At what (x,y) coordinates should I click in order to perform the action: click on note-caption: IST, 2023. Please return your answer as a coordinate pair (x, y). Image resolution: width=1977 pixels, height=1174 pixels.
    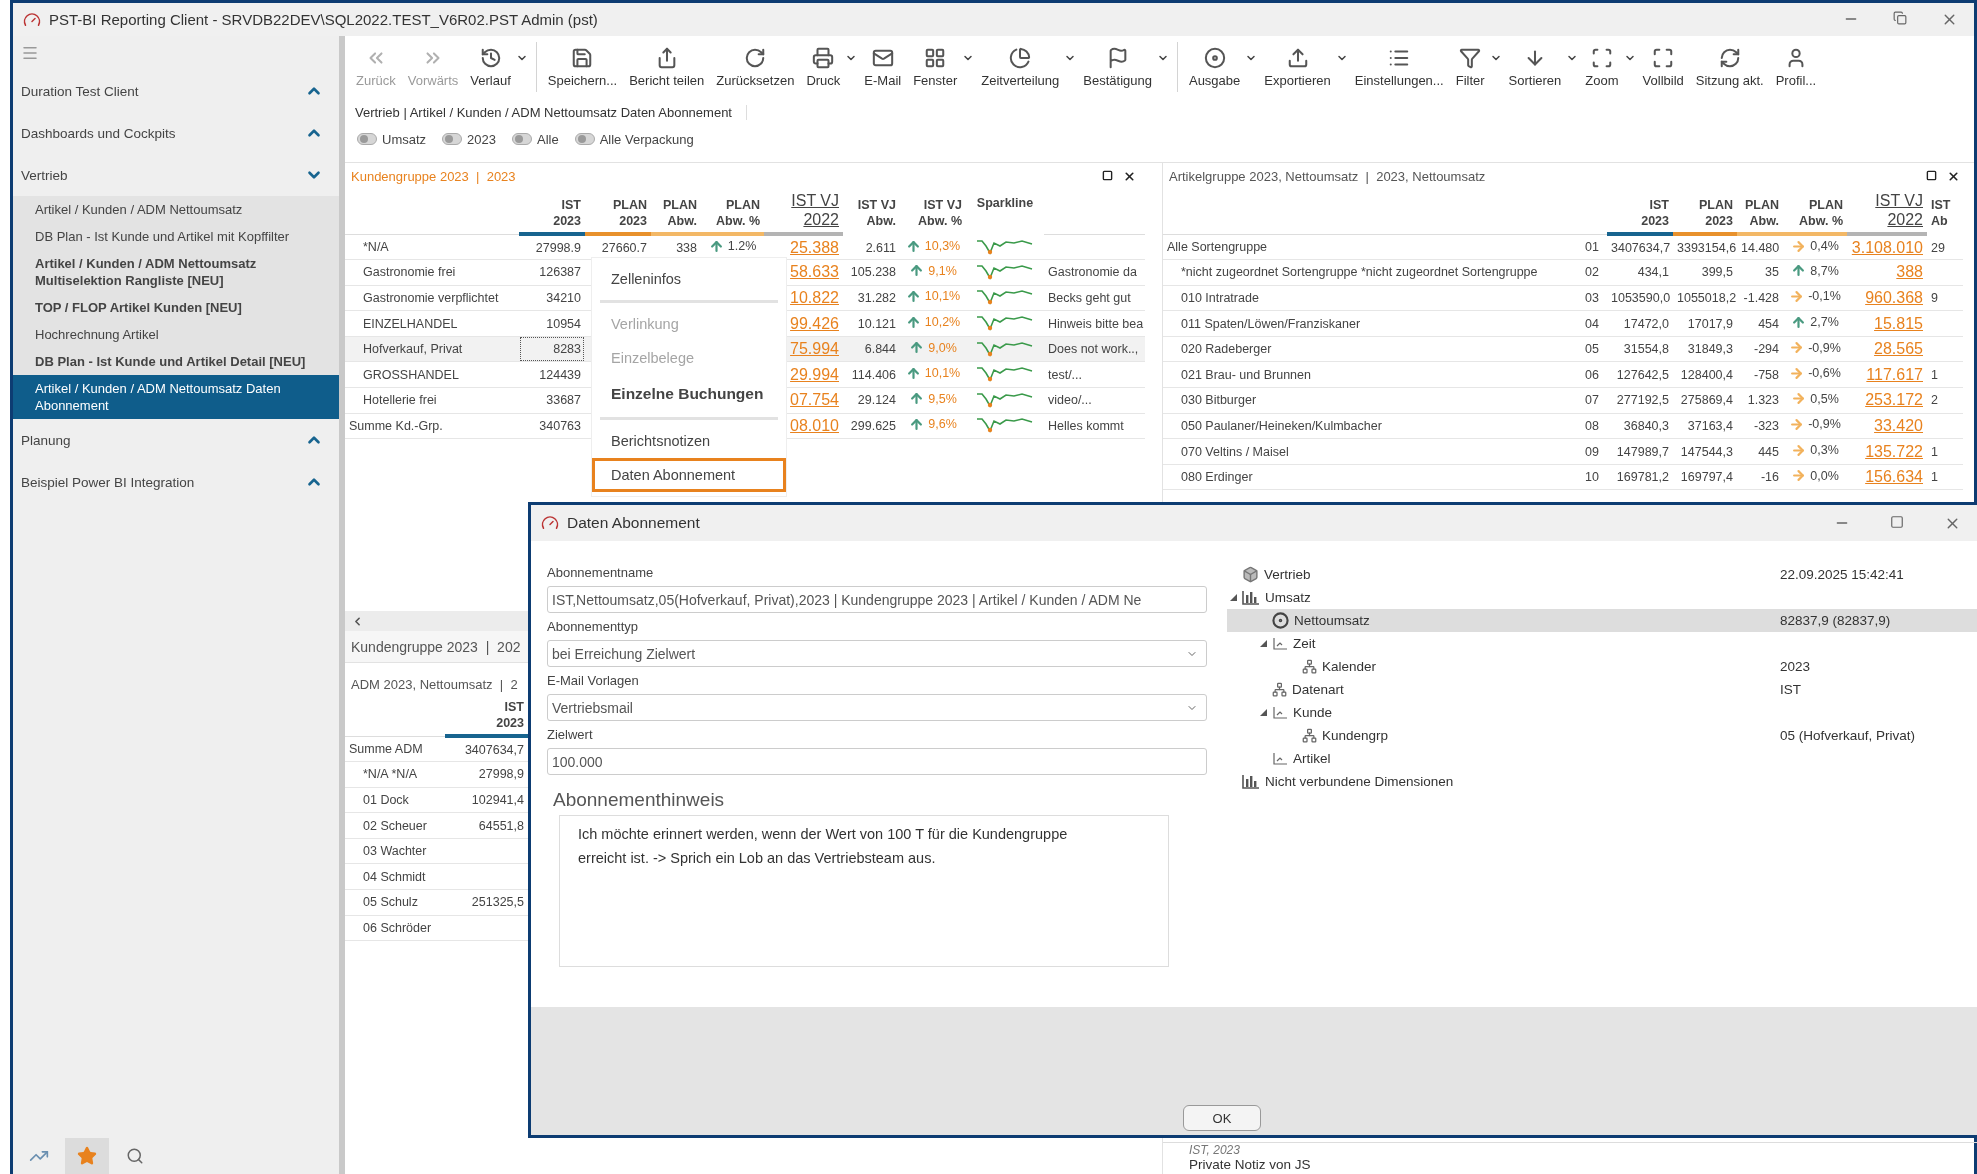
    Looking at the image, I should click on (1215, 1150).